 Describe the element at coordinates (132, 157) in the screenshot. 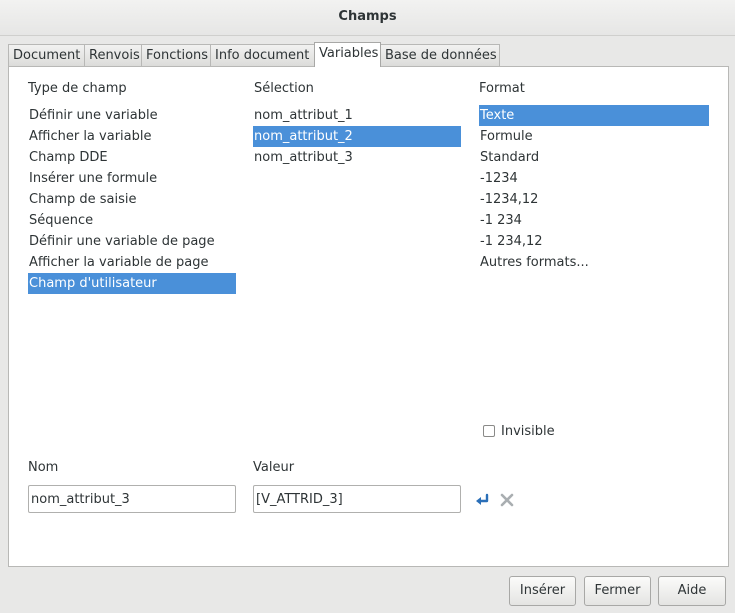

I see `list-item: Champ DDE` at that location.